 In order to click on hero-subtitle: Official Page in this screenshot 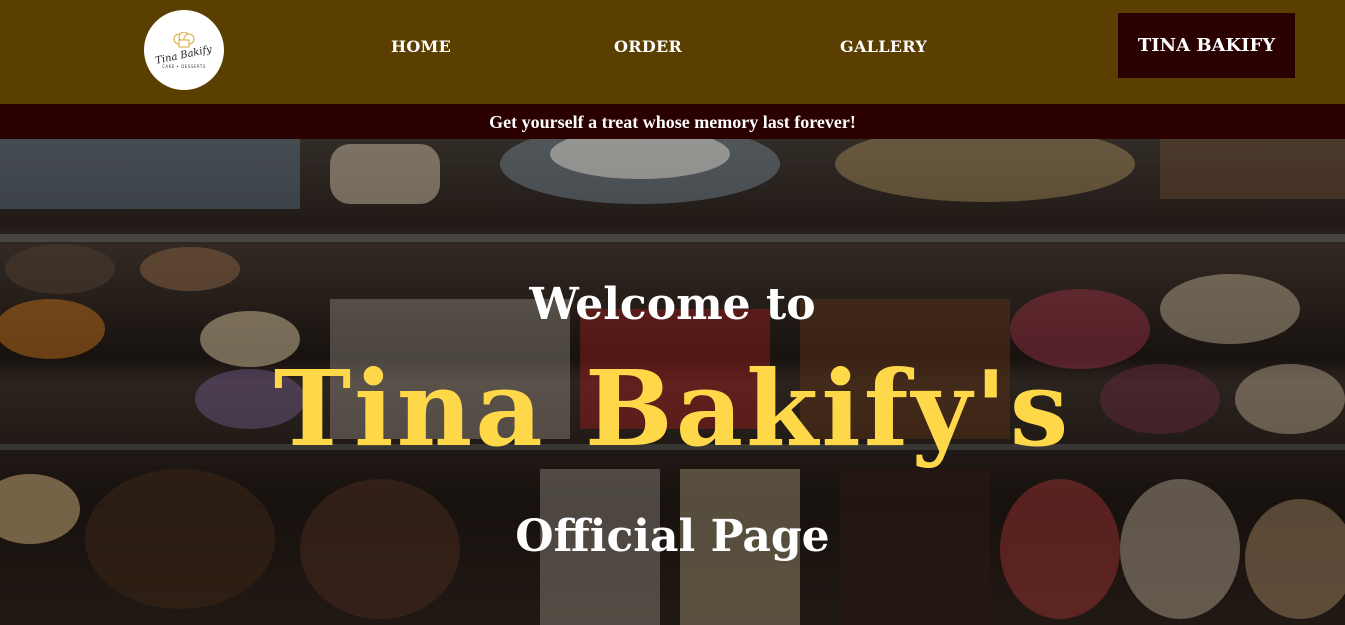, I will do `click(672, 536)`.